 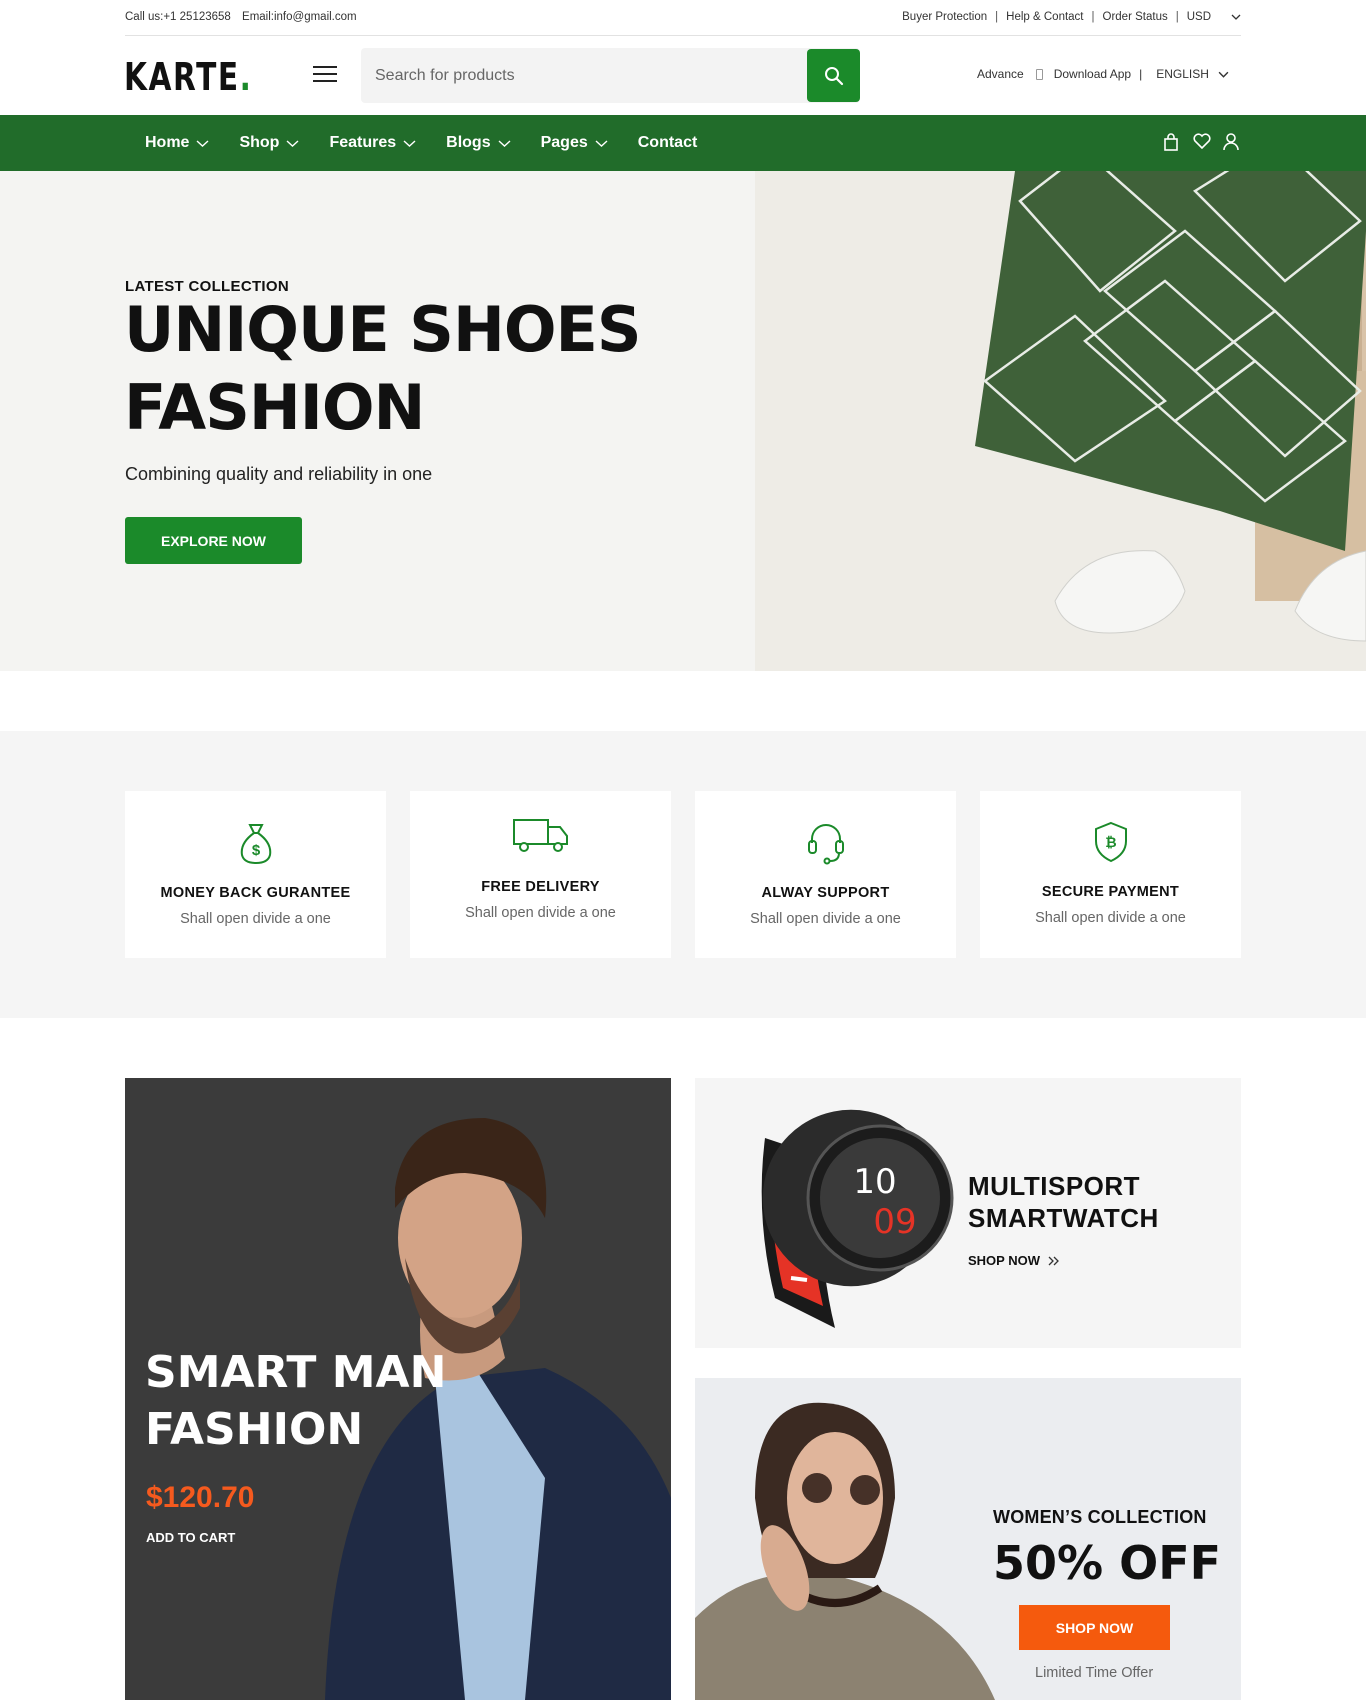 I want to click on explore-now-button: EXPLORE NOW, so click(x=213, y=540).